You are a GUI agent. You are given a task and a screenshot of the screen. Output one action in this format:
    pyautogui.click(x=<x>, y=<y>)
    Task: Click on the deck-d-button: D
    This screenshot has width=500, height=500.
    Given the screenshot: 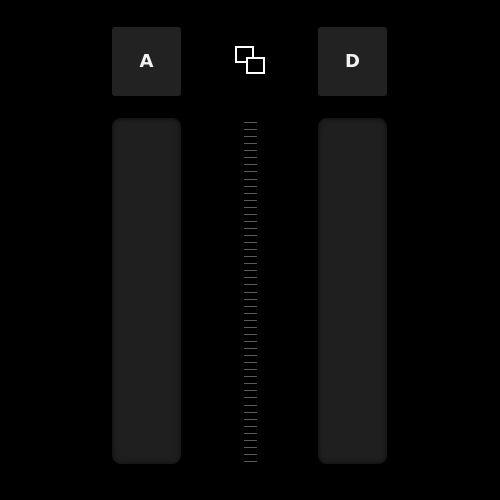 What is the action you would take?
    pyautogui.click(x=352, y=61)
    